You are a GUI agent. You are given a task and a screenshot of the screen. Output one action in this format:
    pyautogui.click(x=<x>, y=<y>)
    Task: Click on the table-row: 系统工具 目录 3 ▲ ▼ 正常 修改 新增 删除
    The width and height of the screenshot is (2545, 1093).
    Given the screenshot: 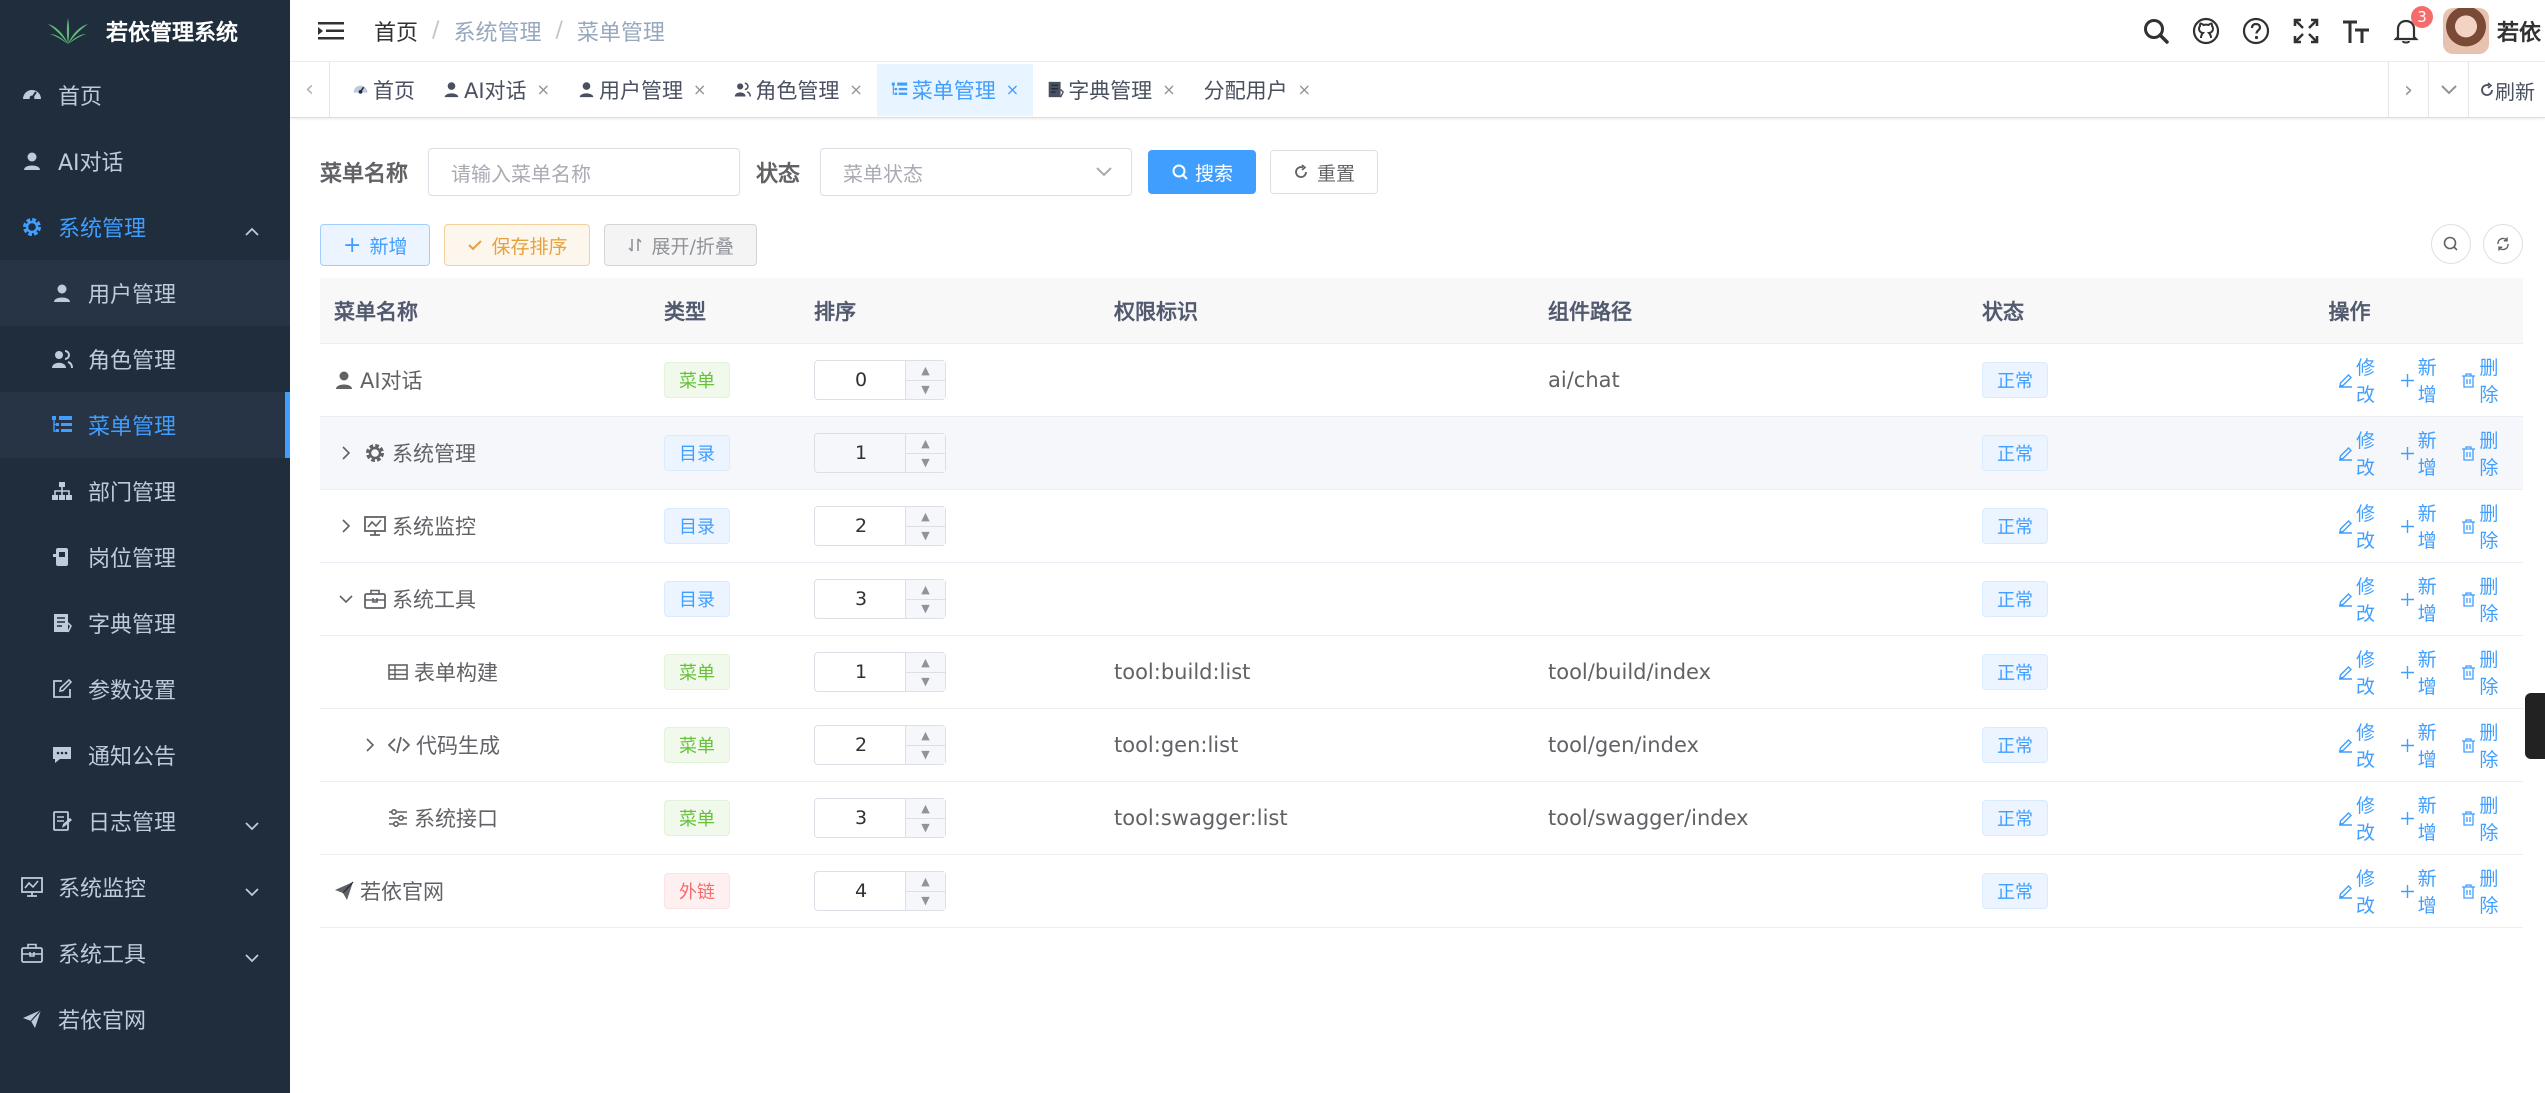 What is the action you would take?
    pyautogui.click(x=1421, y=599)
    